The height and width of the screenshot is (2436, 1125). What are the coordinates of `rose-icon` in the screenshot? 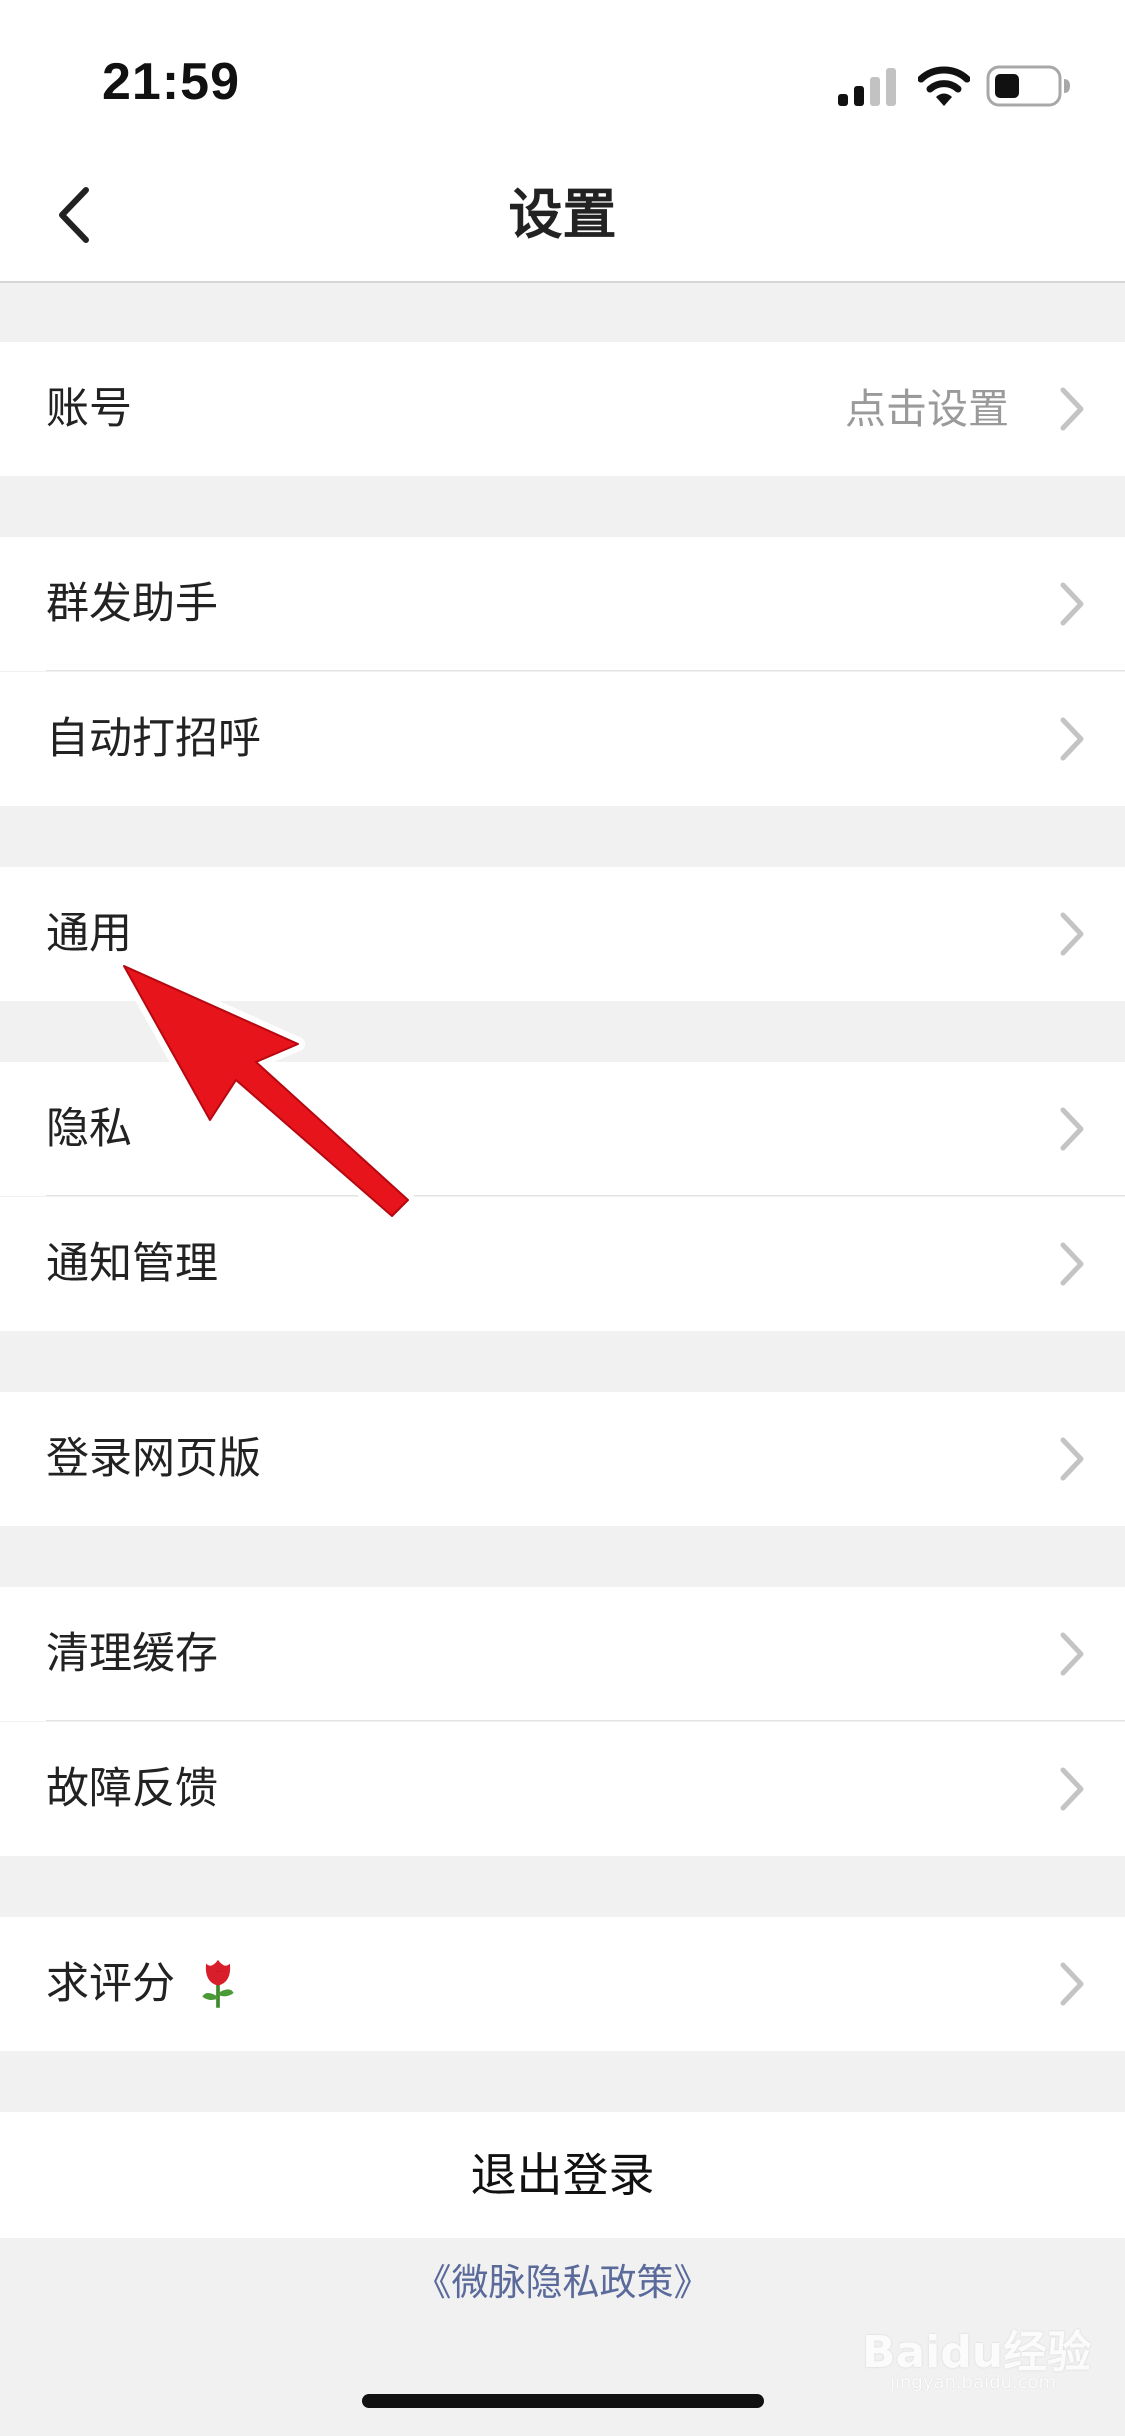 It's located at (218, 1983).